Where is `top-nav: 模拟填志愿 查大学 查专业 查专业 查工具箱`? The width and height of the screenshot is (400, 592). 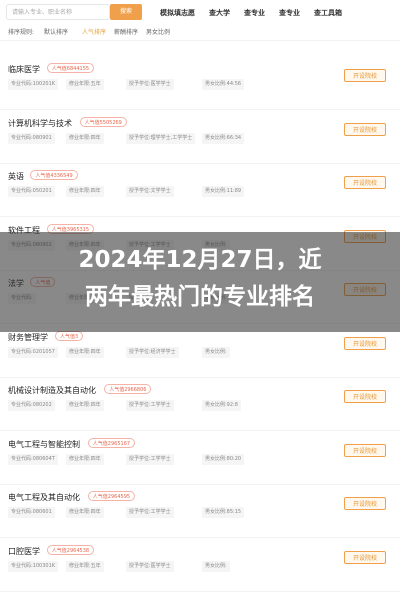 top-nav: 模拟填志愿 查大学 查专业 查专业 查工具箱 is located at coordinates (258, 13).